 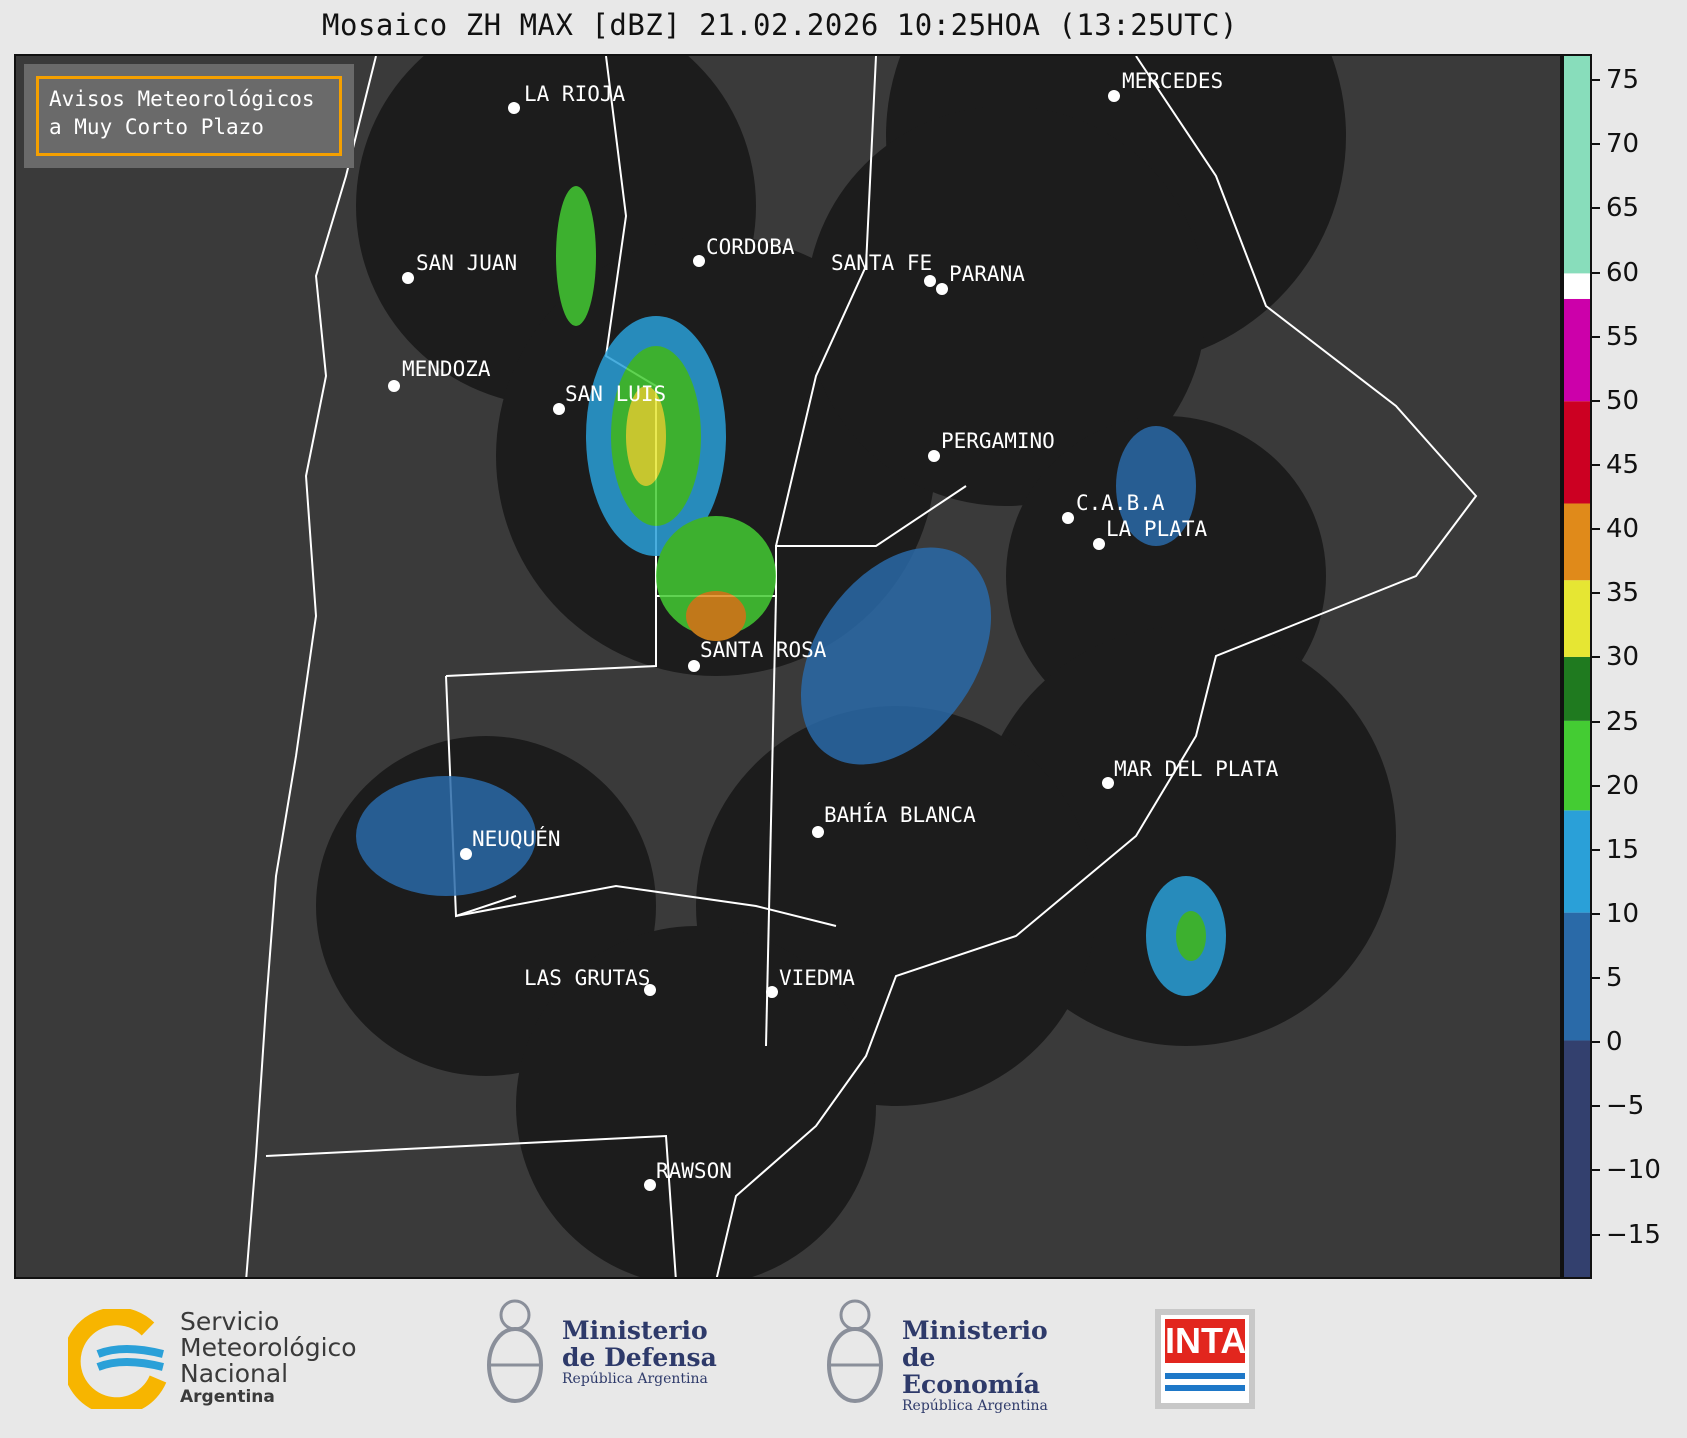 What do you see at coordinates (1623, 144) in the screenshot?
I see `colorbar-tick-label: 70` at bounding box center [1623, 144].